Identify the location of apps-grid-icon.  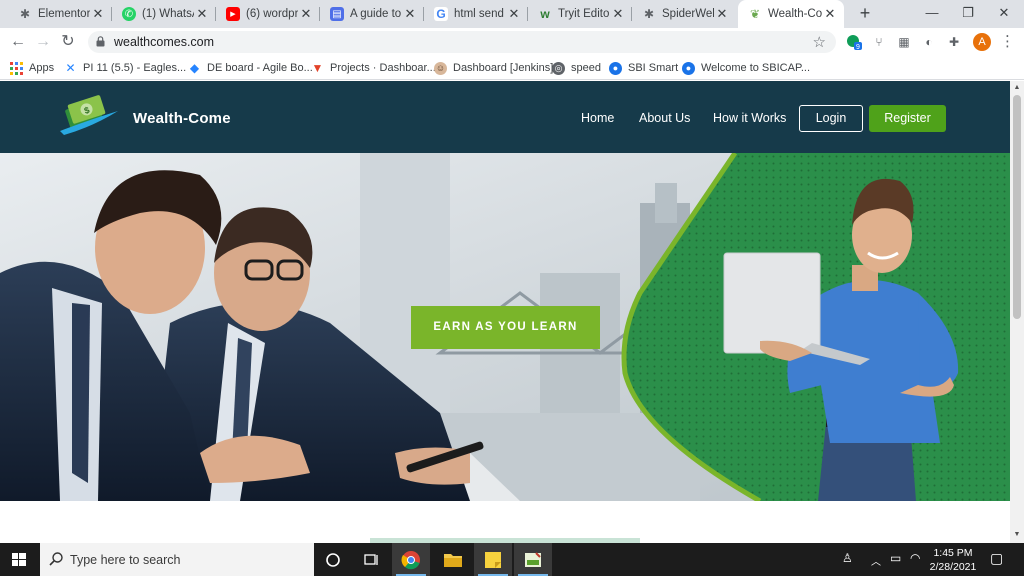
(16, 68).